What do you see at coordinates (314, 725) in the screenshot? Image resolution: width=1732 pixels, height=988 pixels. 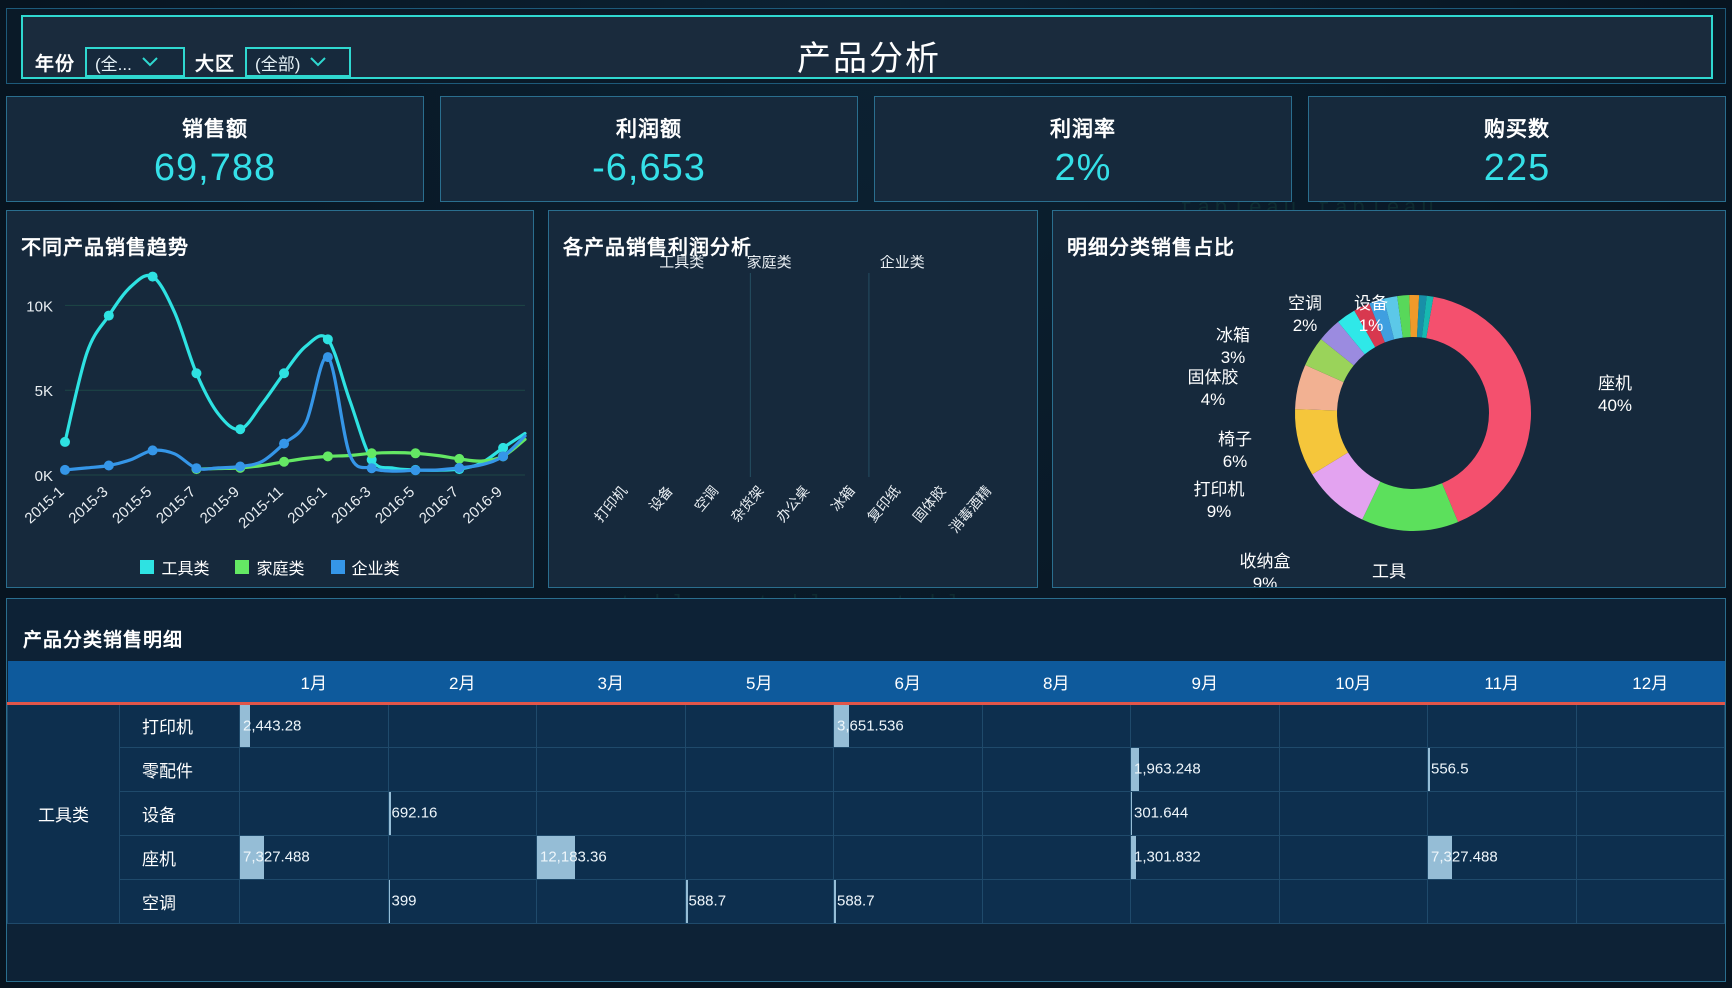 I see `table-data-cell: 2,443.28` at bounding box center [314, 725].